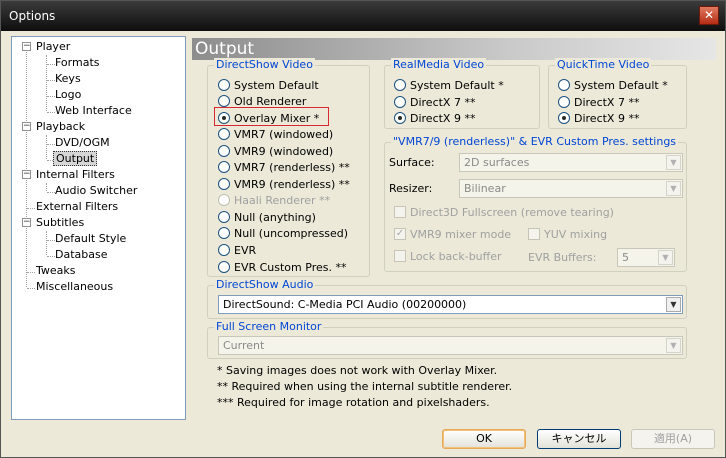 This screenshot has width=726, height=458. What do you see at coordinates (74, 286) in the screenshot?
I see `tree-item-miscellaneous: Miscellaneous` at bounding box center [74, 286].